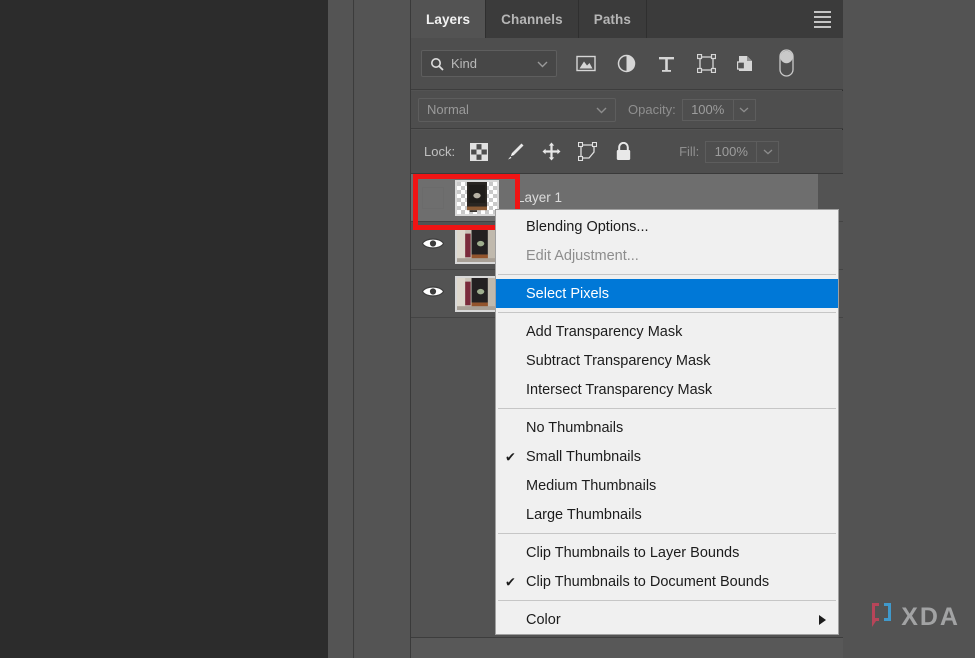 This screenshot has width=975, height=658. I want to click on filter-kind-dropdown: Kind, so click(489, 63).